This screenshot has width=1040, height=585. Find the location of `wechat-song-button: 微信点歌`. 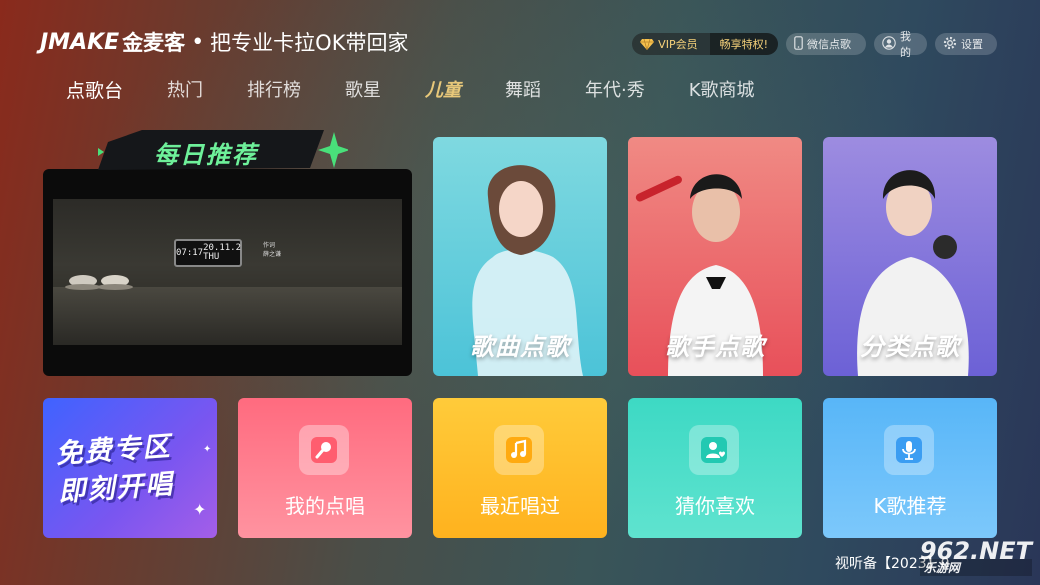

wechat-song-button: 微信点歌 is located at coordinates (826, 44).